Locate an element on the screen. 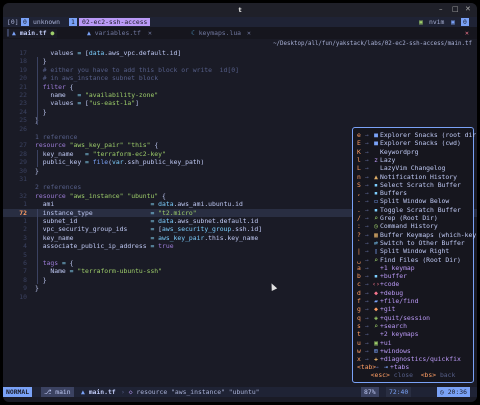 The height and width of the screenshot is (405, 480). which-key-item: f → ▰ +file/find is located at coordinates (387, 301).